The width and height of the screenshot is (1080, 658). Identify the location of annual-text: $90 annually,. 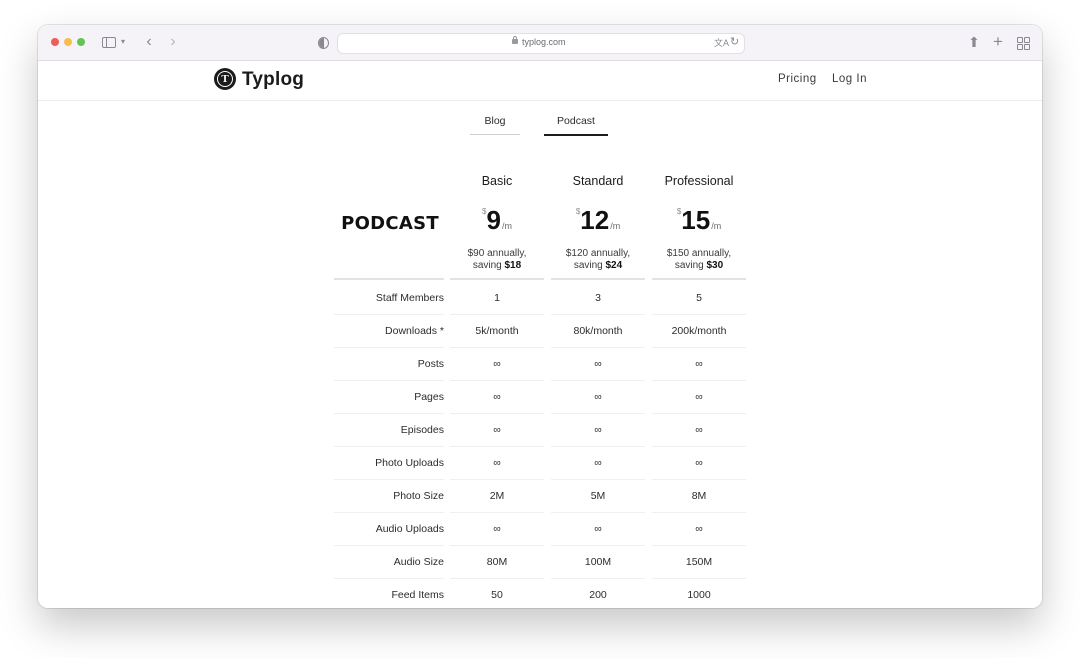
(497, 253).